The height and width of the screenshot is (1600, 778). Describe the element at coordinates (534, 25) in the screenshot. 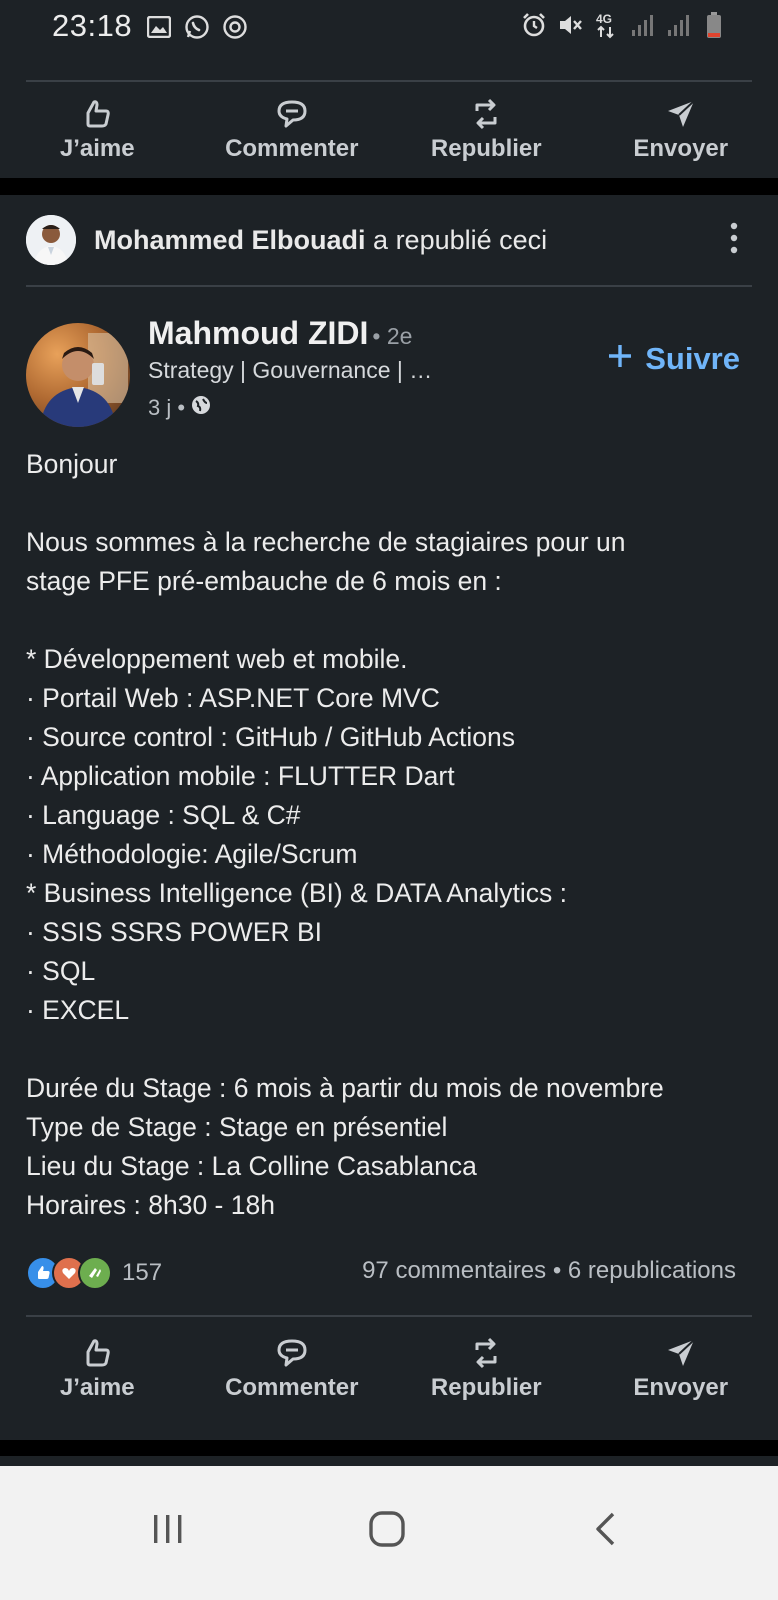

I see `alarm-icon` at that location.